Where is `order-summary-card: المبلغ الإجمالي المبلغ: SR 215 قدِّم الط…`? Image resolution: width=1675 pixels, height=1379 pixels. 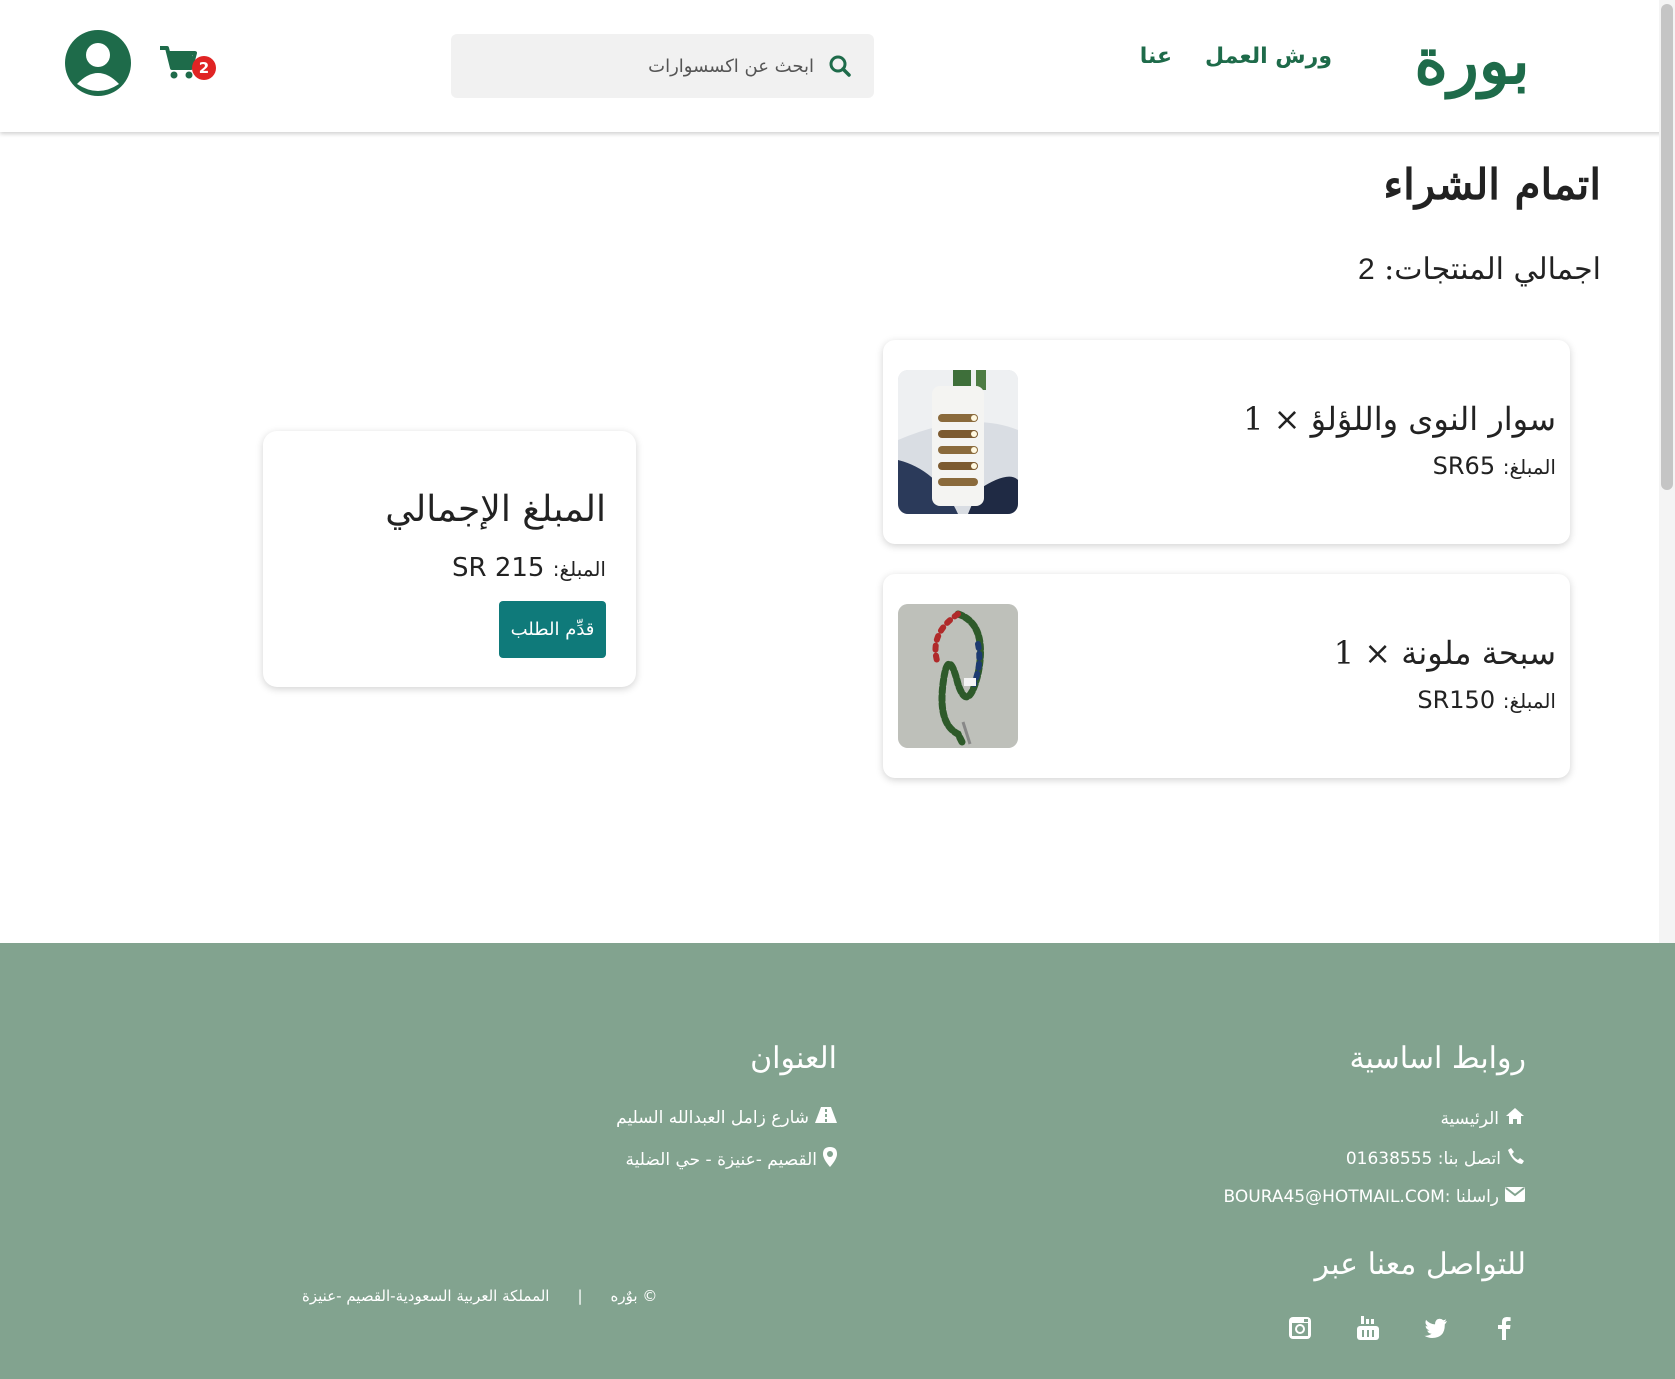 order-summary-card: المبلغ الإجمالي المبلغ: SR 215 قدِّم الط… is located at coordinates (449, 559).